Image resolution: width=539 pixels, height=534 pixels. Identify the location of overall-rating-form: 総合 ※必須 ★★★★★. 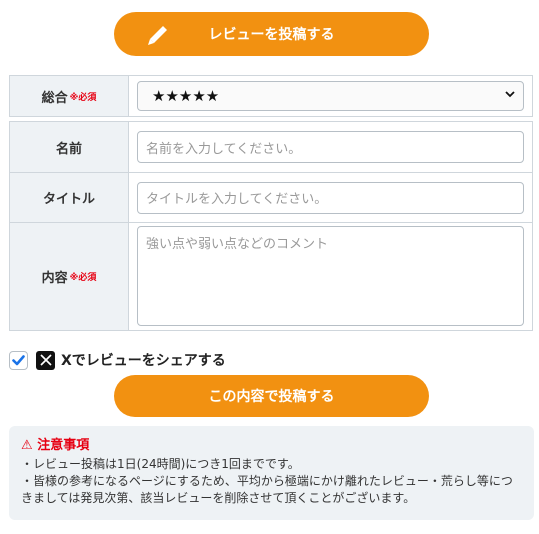
(271, 96).